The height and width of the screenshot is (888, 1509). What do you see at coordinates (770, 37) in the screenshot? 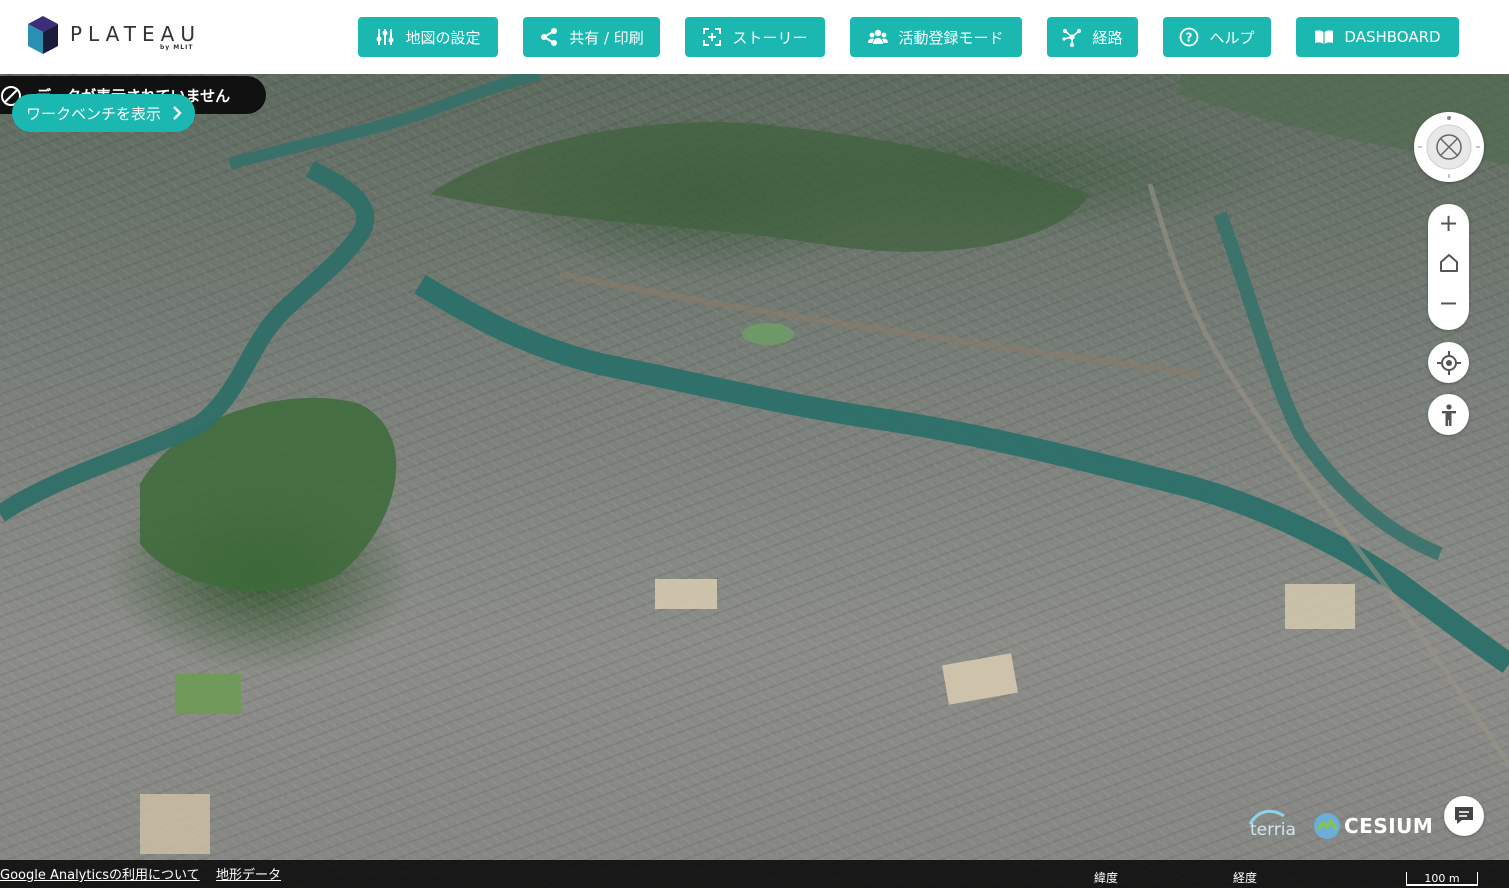
I see `story-label: ストーリー` at bounding box center [770, 37].